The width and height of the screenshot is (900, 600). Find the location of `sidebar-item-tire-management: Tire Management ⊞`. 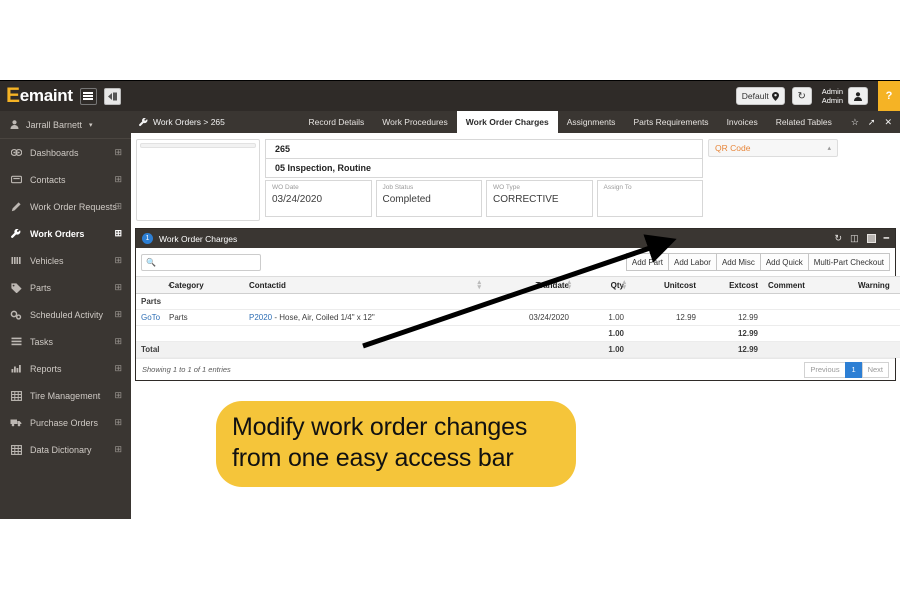

sidebar-item-tire-management: Tire Management ⊞ is located at coordinates (65, 395).